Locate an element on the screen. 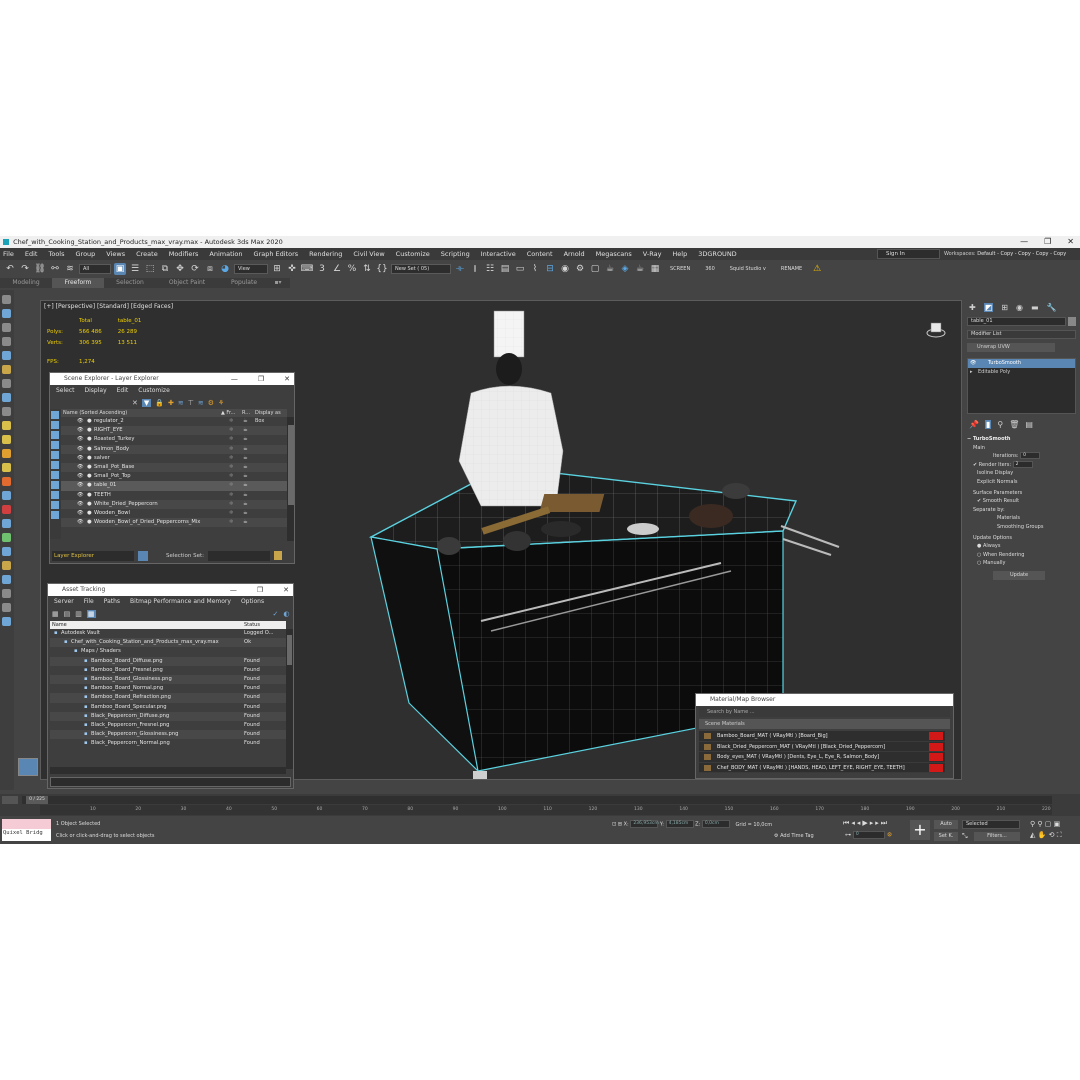 This screenshot has height=1080, width=1080. add-time-tag: ⚙ Add Time Tag is located at coordinates (794, 836).